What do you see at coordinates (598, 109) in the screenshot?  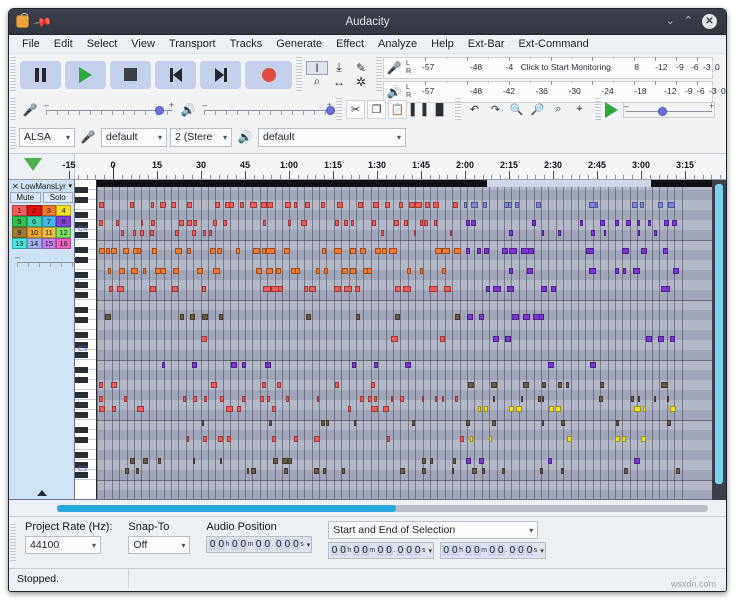 I see `play-at-speed-grip` at bounding box center [598, 109].